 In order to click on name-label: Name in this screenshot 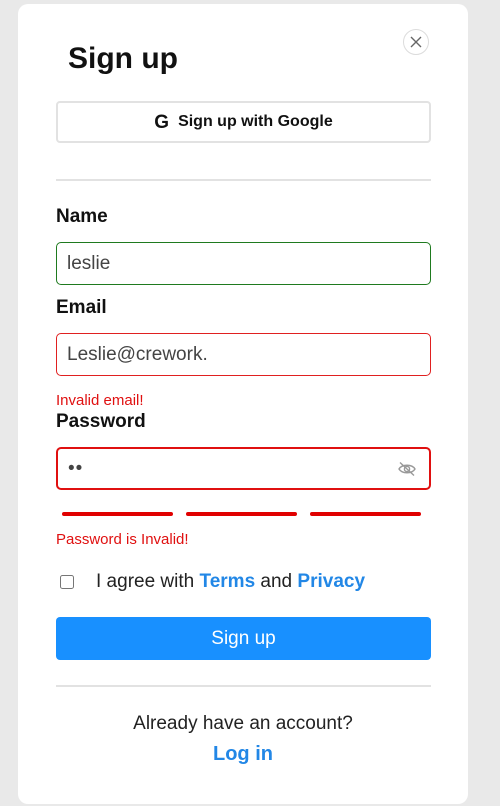, I will do `click(82, 216)`.